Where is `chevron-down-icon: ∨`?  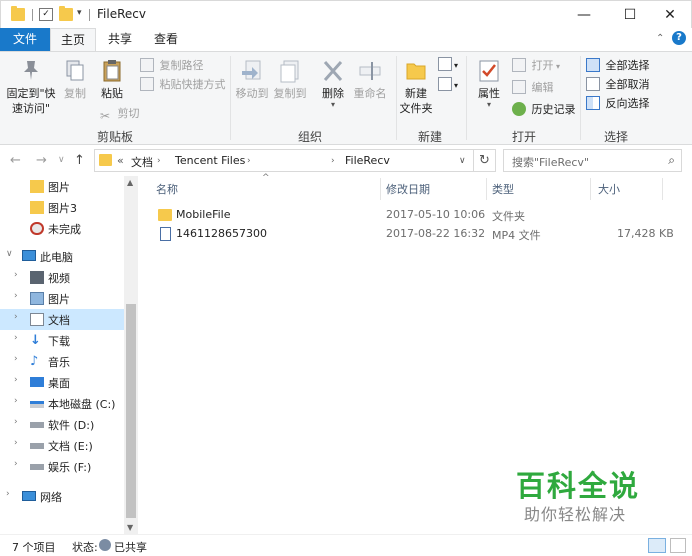
chevron-down-icon: ∨ is located at coordinates (9, 254).